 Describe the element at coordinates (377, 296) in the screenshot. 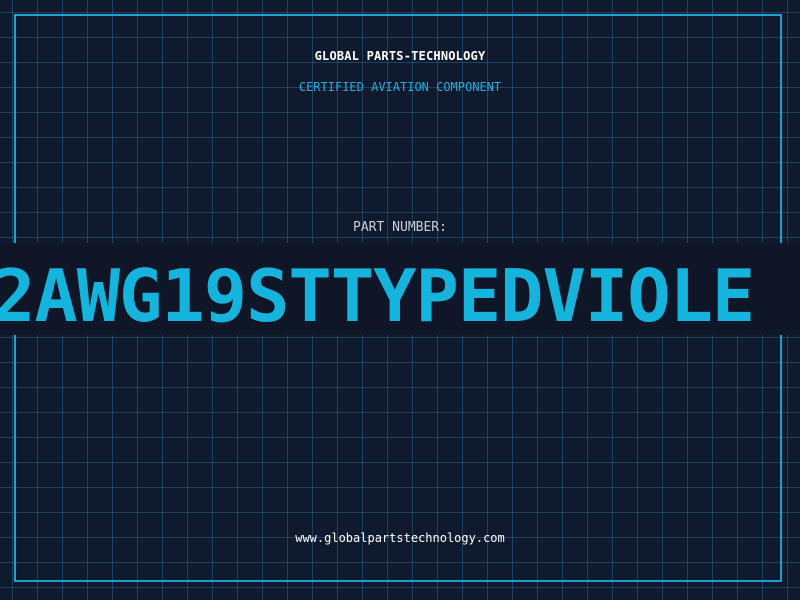

I see `part-number-value: 2AWG19STTYPEDVIOLE` at that location.